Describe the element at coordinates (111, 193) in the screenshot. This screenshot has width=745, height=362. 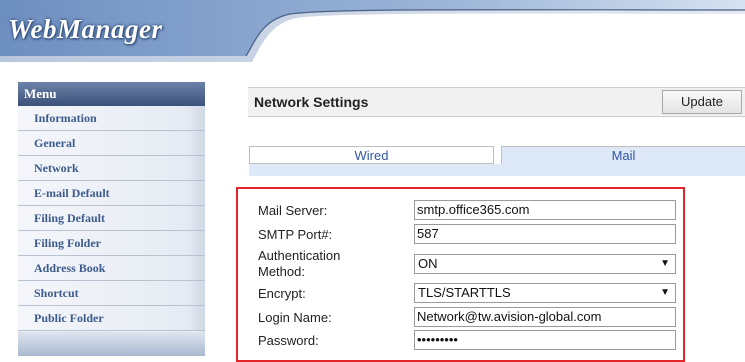
I see `sidebar-item-email-default: E-mail Default` at that location.